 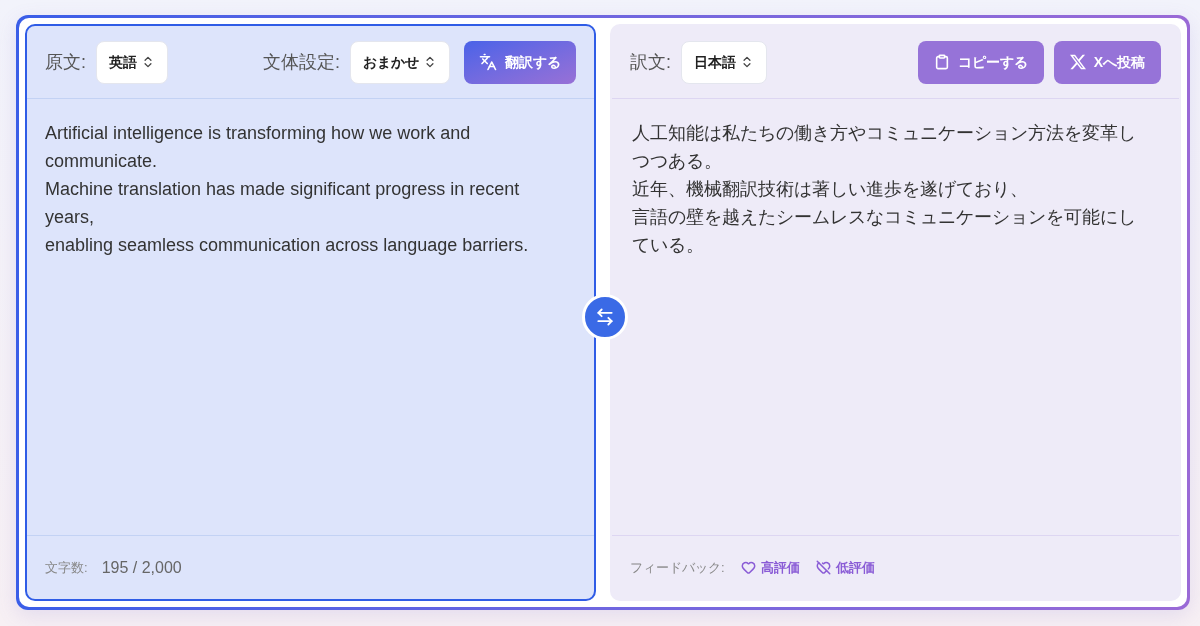 What do you see at coordinates (1107, 62) in the screenshot?
I see `post-button: Xへ投稿` at bounding box center [1107, 62].